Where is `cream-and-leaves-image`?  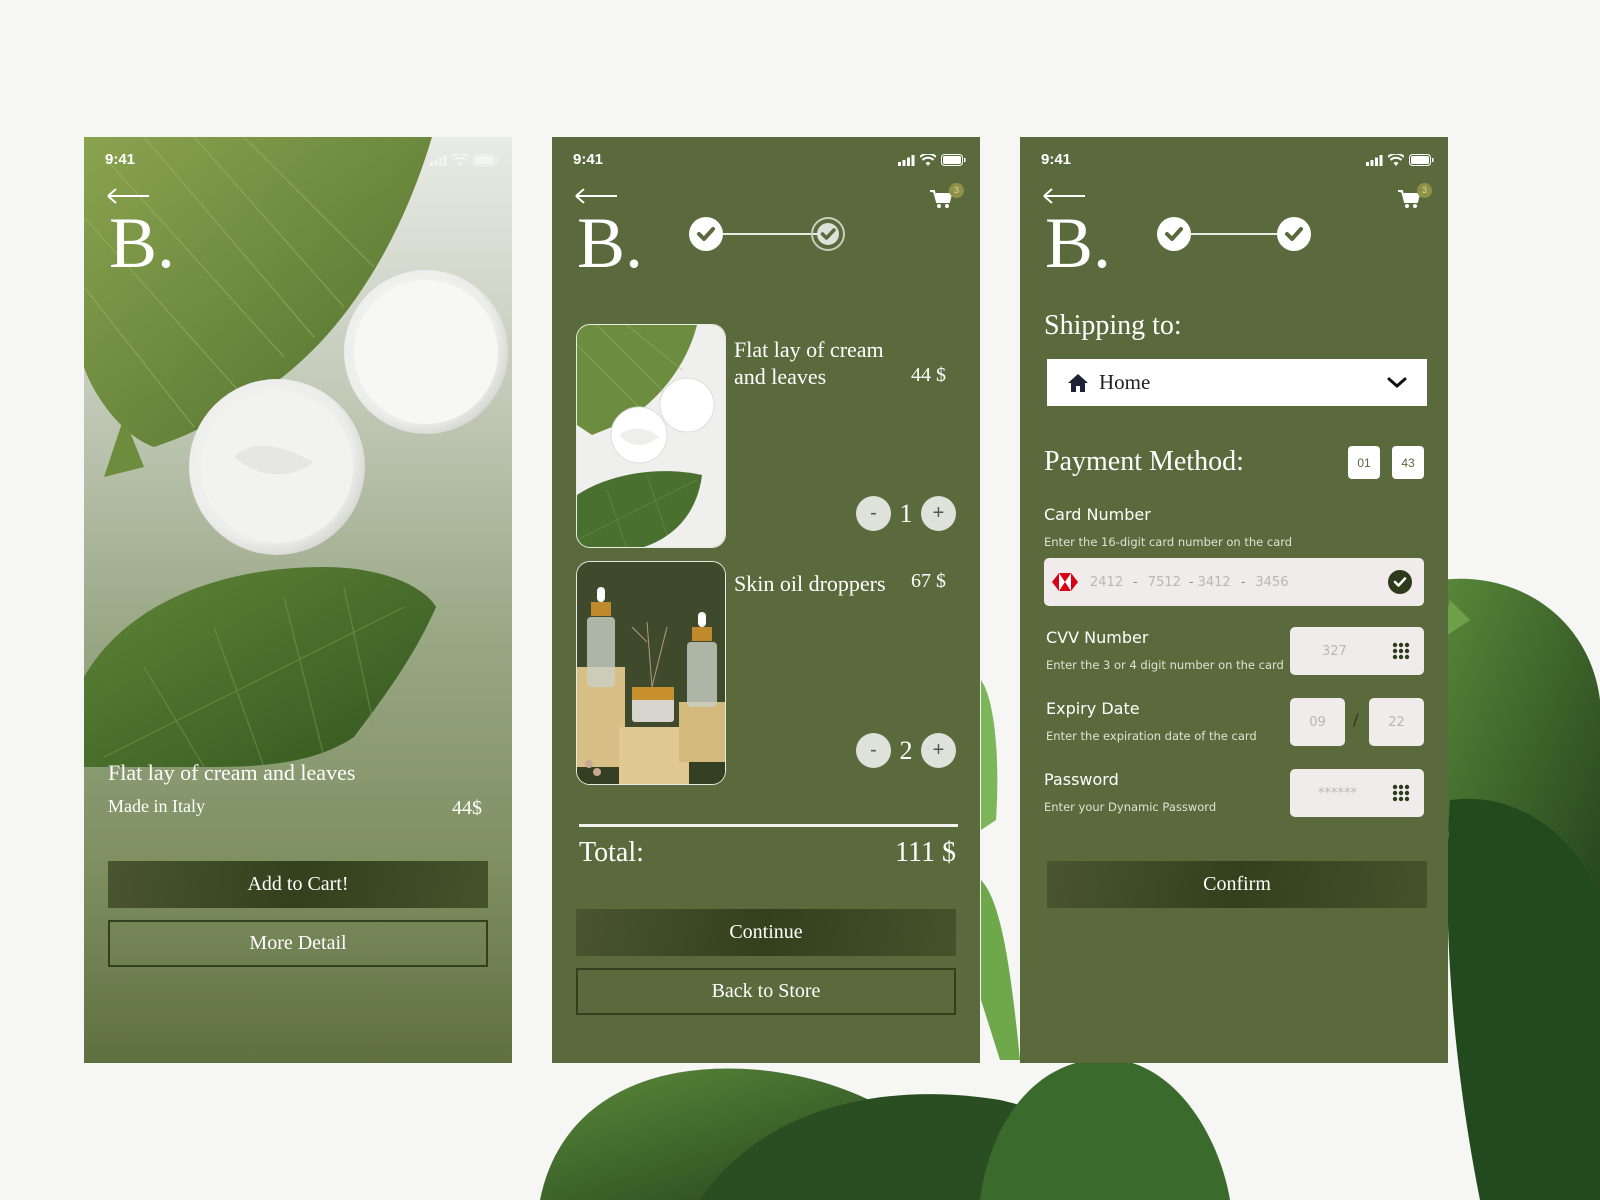
cream-and-leaves-image is located at coordinates (651, 436).